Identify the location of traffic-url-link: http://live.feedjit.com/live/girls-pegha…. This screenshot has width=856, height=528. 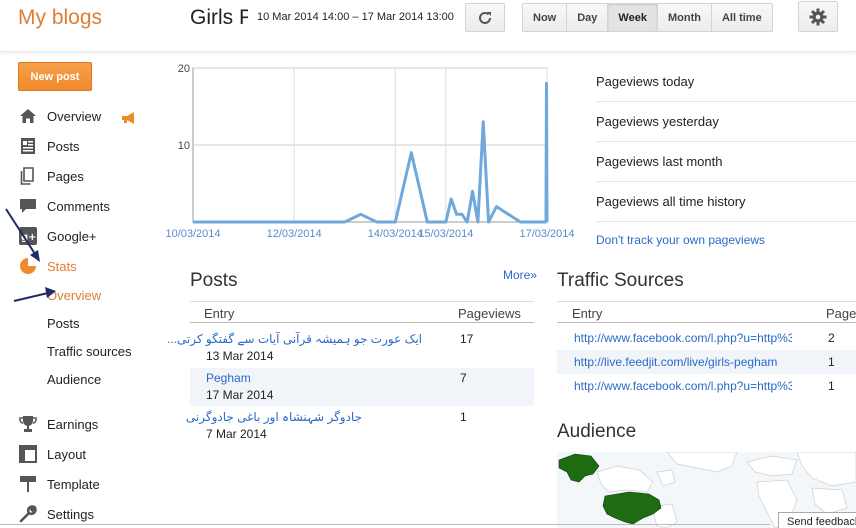
(683, 362).